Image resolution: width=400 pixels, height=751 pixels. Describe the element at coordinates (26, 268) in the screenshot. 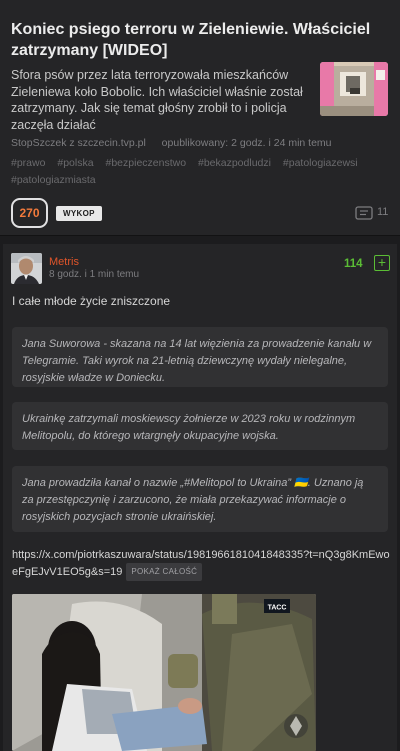

I see `avatar` at that location.